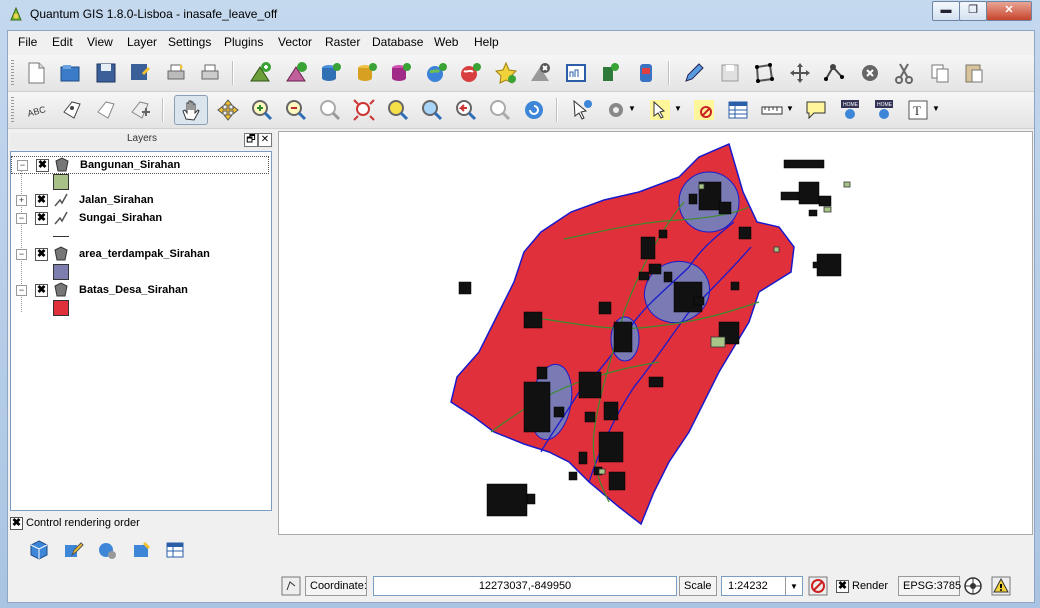 The width and height of the screenshot is (1040, 608). Describe the element at coordinates (975, 73) in the screenshot. I see `paste-features-icon` at that location.